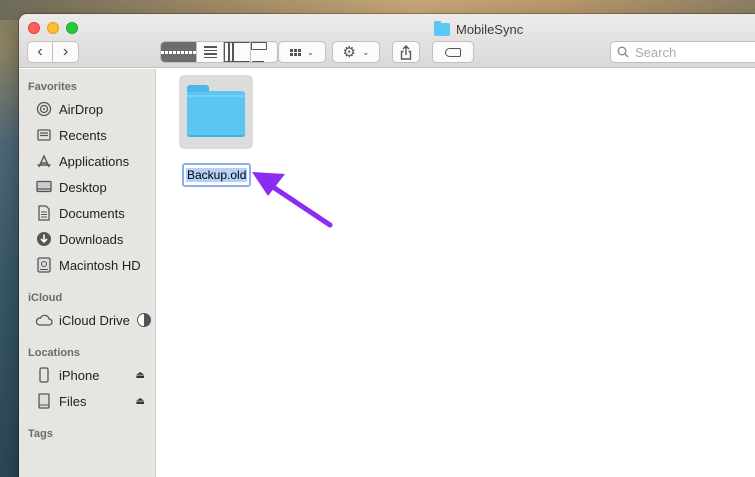 This screenshot has width=755, height=477. I want to click on sidebar-item-label: Desktop, so click(83, 187).